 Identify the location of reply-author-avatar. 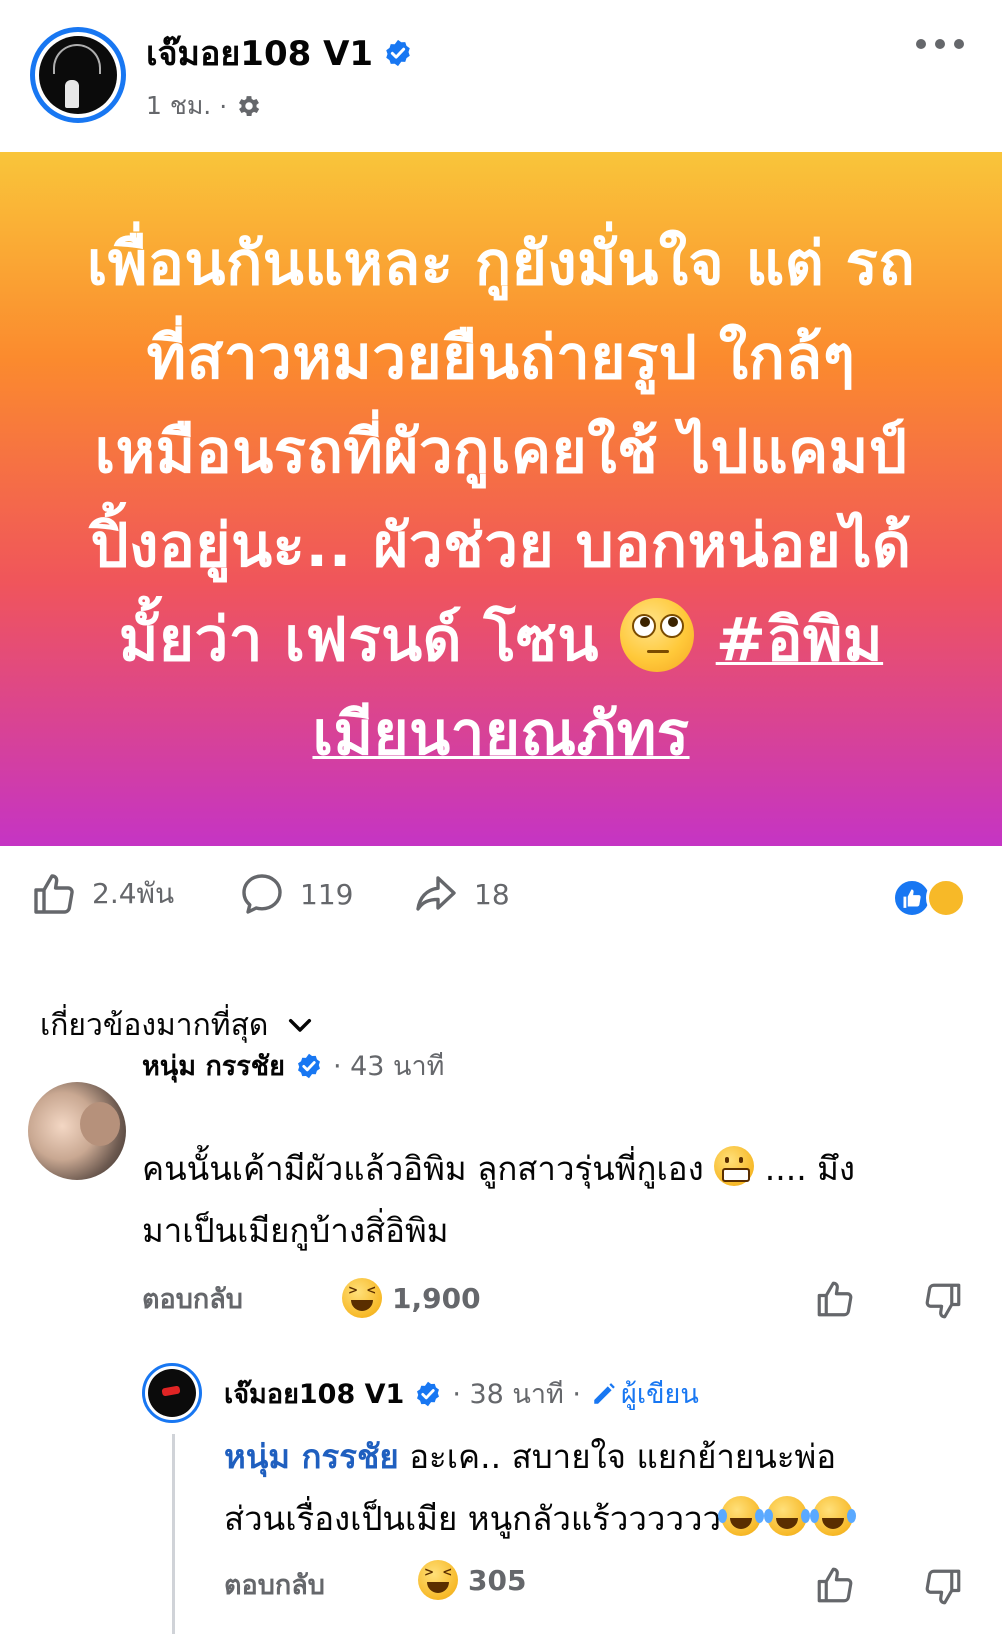
(172, 1393).